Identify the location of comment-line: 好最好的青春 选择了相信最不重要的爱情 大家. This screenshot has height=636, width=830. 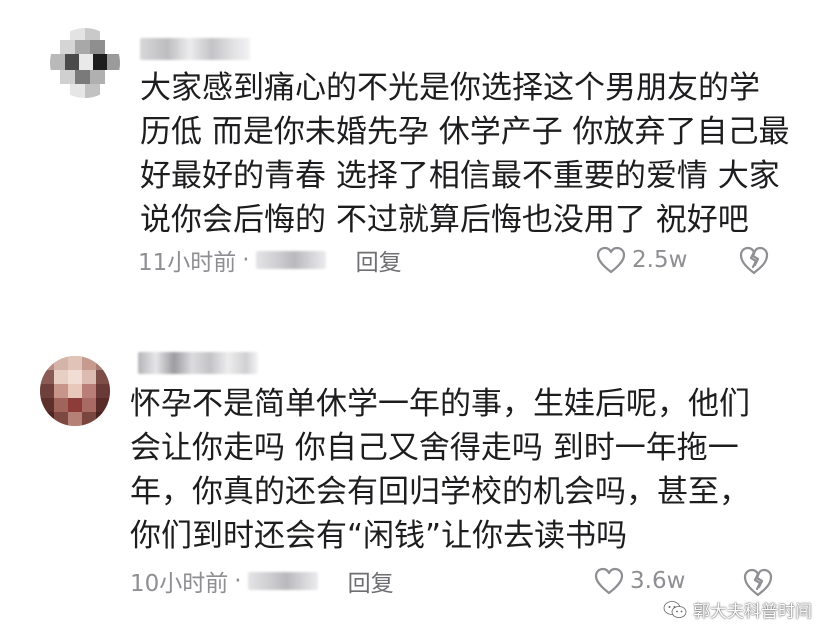
(460, 176).